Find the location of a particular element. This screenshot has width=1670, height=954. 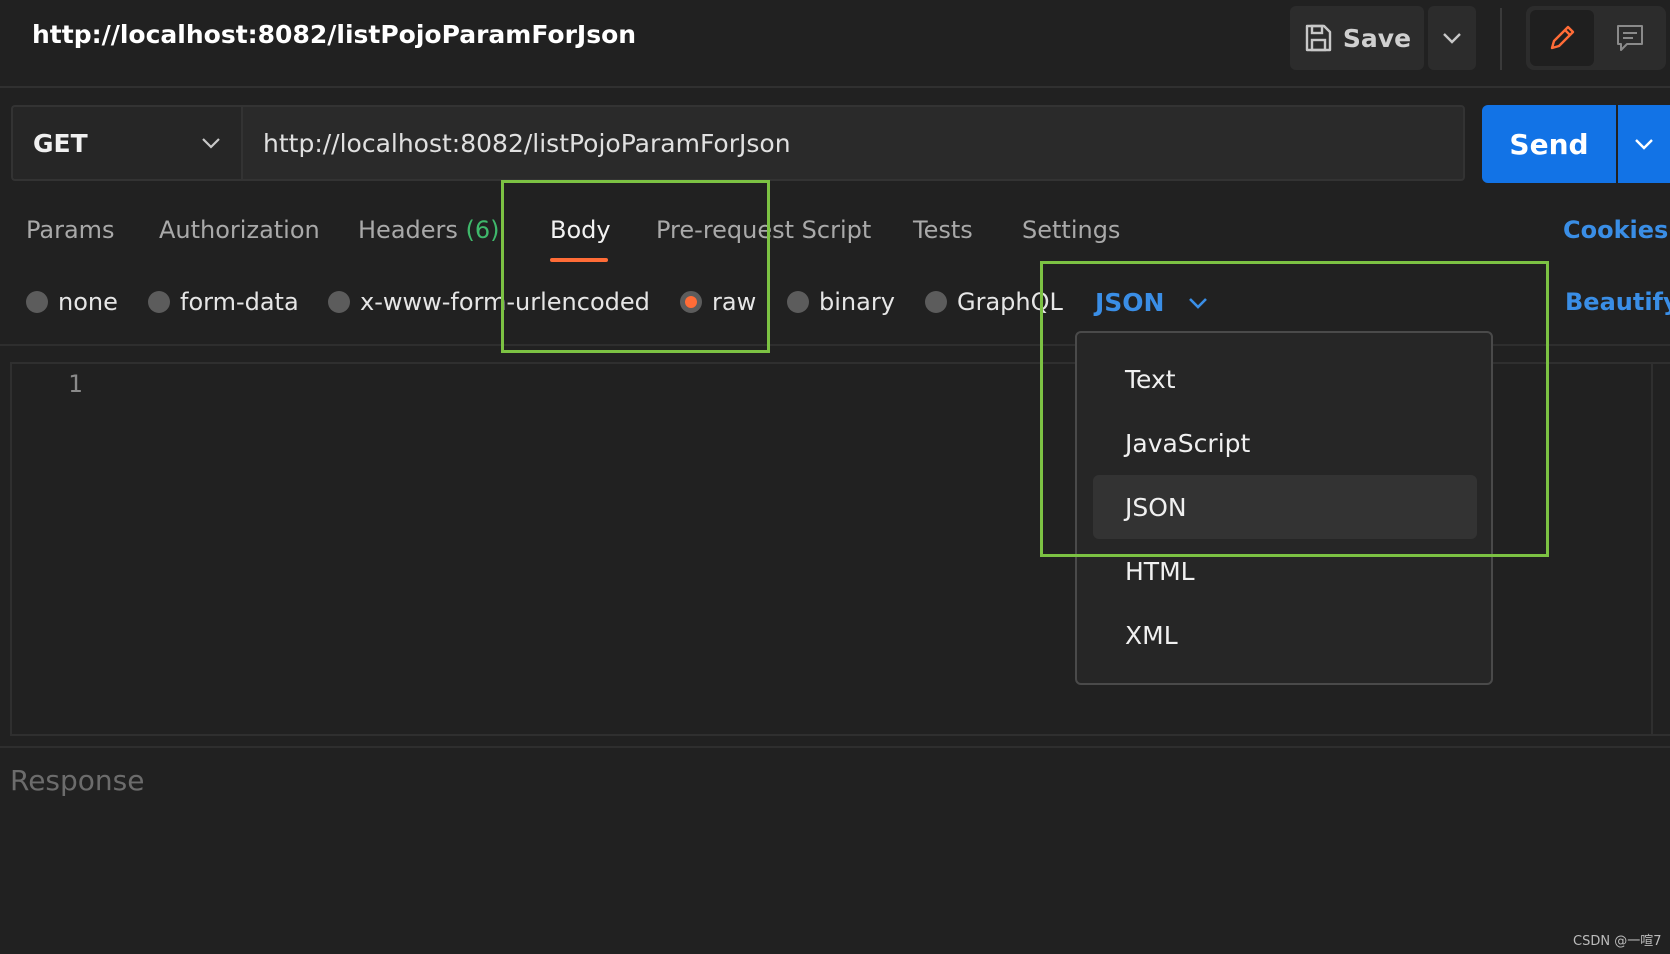

toolbar-divider is located at coordinates (1501, 39).